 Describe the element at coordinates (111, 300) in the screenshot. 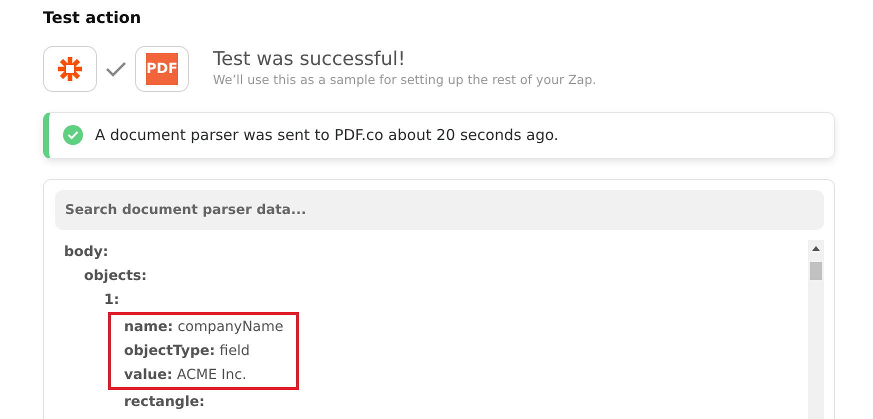

I see `tree-row-text: 1:` at that location.